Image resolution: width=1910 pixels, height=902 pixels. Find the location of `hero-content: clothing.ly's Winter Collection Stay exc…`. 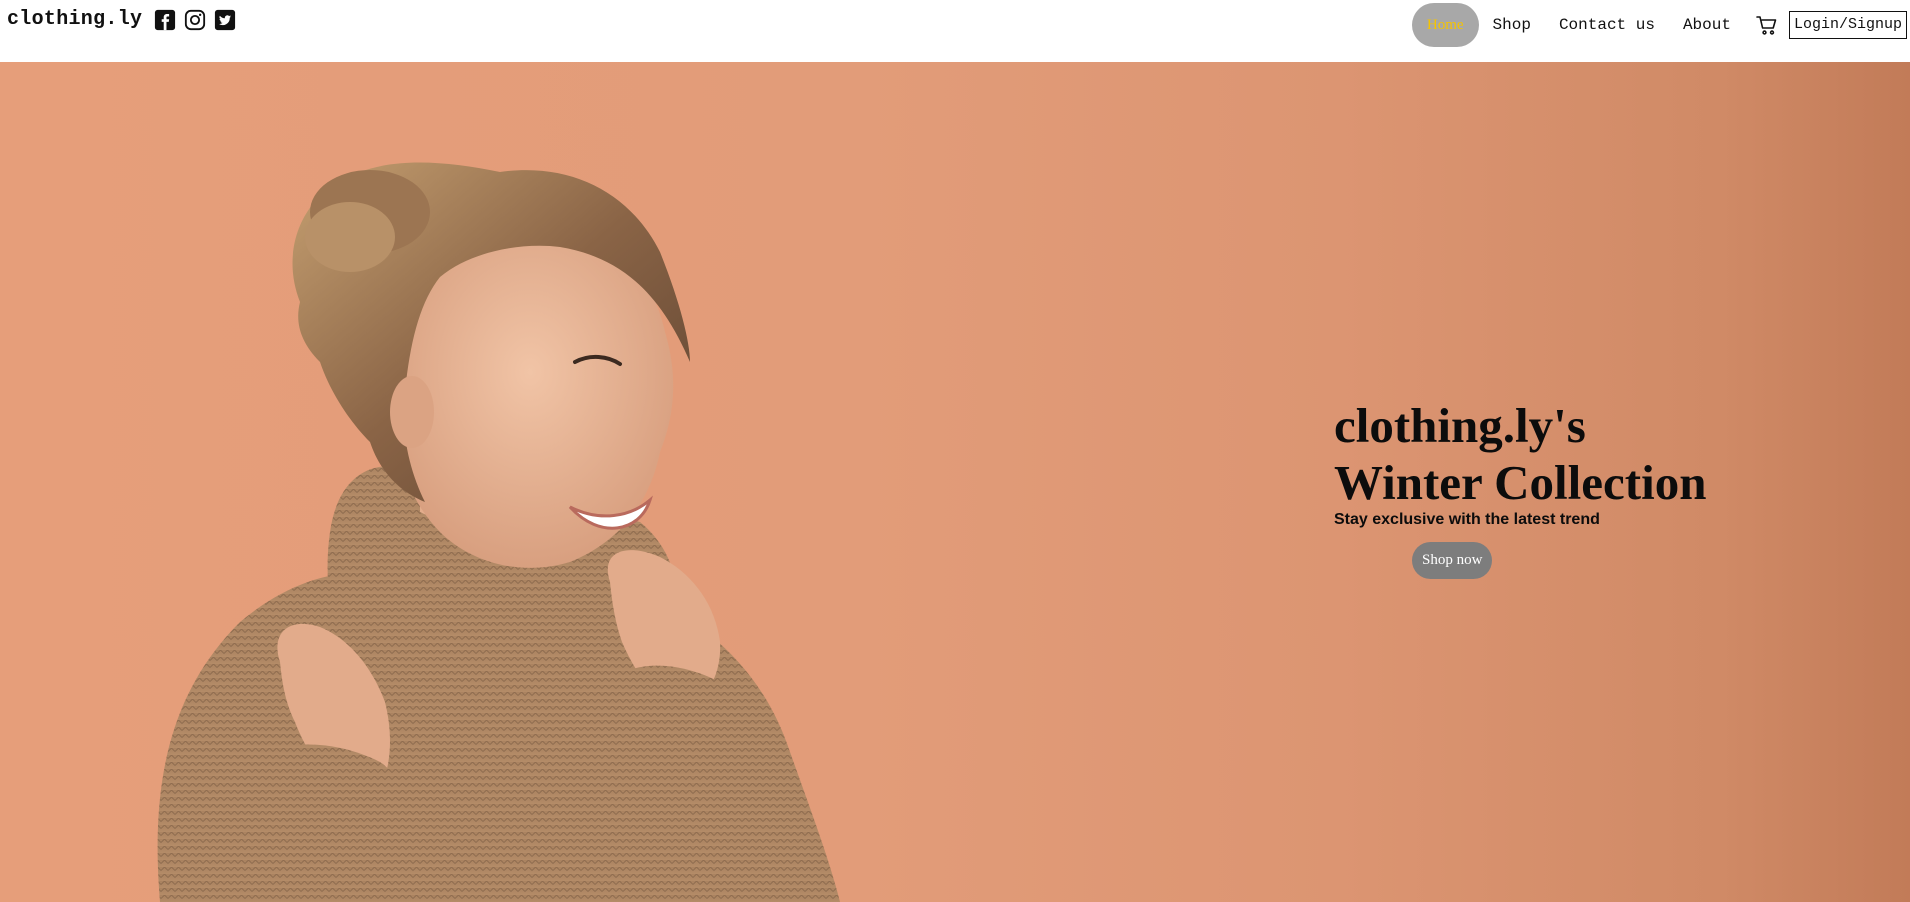

hero-content: clothing.ly's Winter Collection Stay exc… is located at coordinates (1594, 488).